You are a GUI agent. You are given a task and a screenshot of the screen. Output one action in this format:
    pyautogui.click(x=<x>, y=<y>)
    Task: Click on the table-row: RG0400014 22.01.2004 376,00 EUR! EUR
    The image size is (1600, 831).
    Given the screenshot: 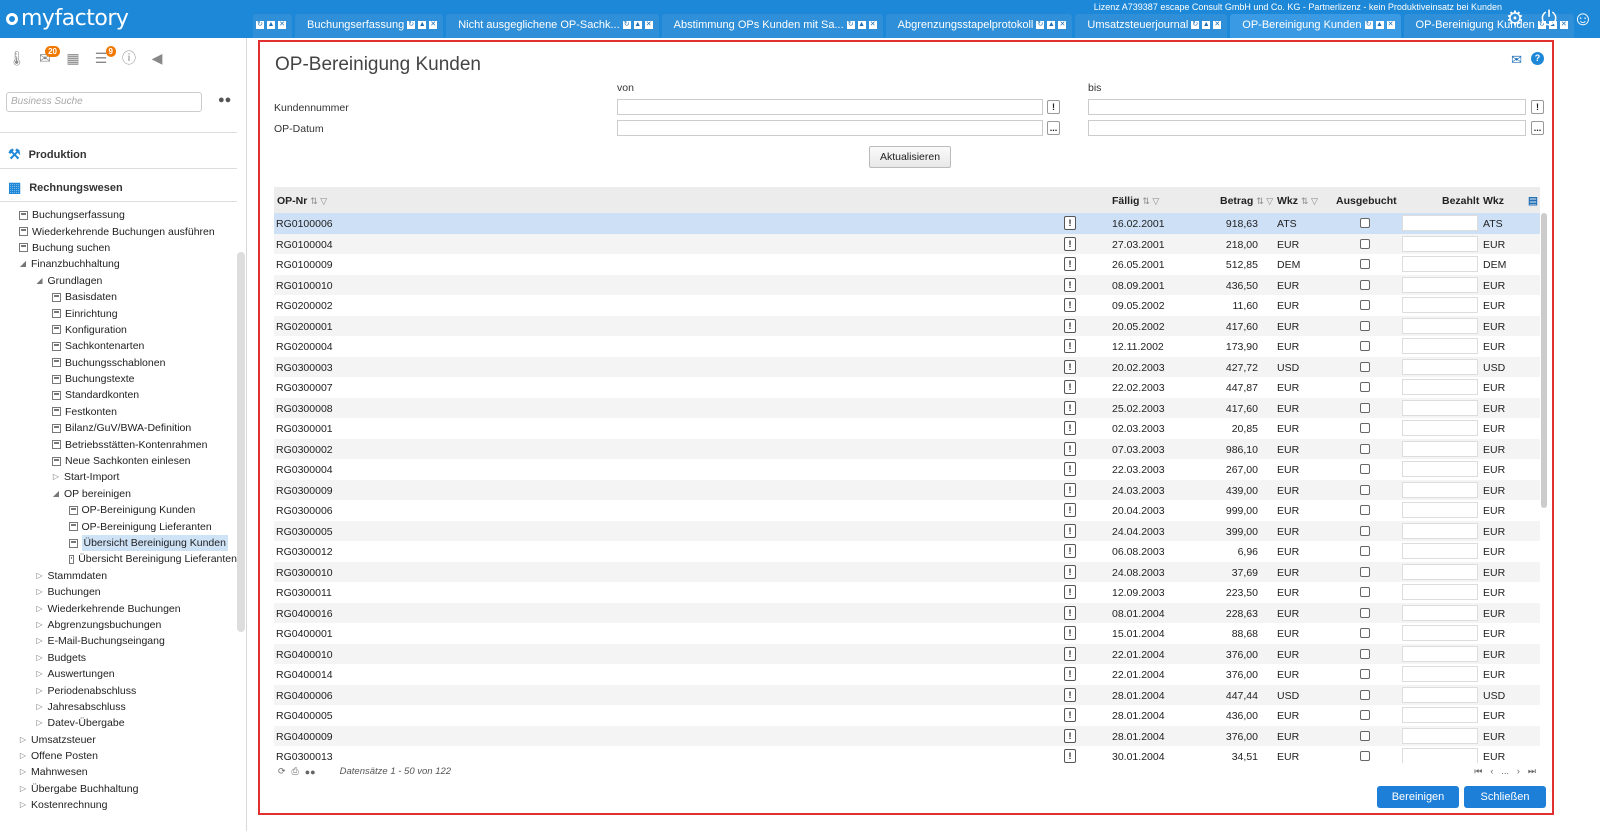 What is the action you would take?
    pyautogui.click(x=907, y=674)
    